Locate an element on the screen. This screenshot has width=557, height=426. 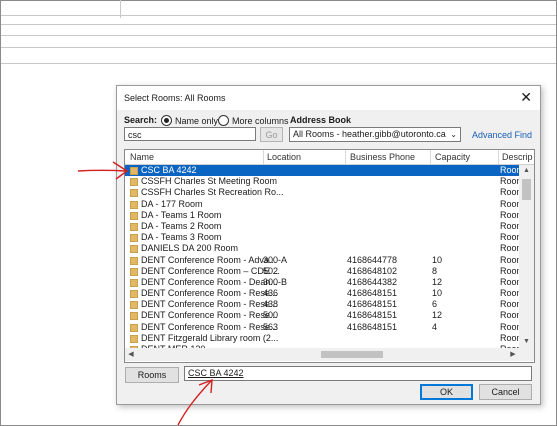
radio-name-only-label: Name only is located at coordinates (197, 120).